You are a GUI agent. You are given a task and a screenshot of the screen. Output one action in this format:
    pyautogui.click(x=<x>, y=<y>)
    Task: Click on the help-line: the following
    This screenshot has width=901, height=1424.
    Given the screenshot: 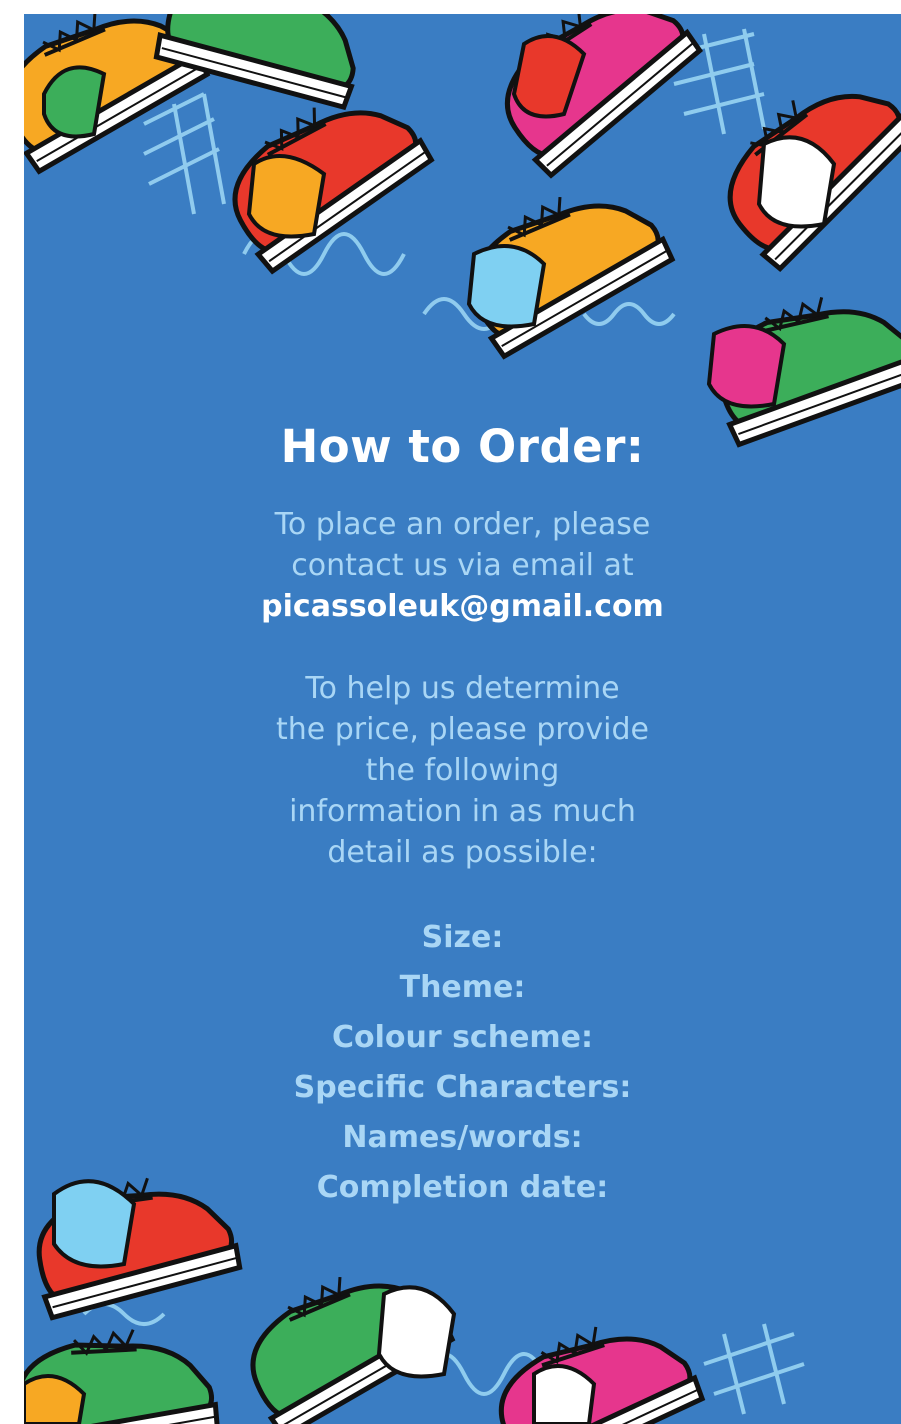 What is the action you would take?
    pyautogui.click(x=462, y=770)
    